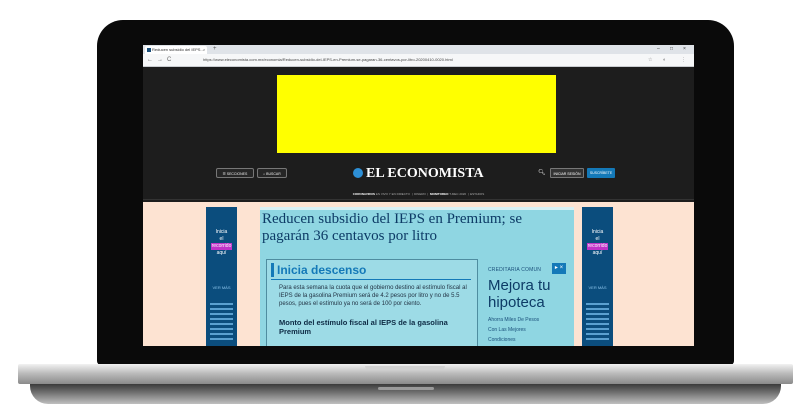  I want to click on topic-dinero: DINERO, so click(420, 194).